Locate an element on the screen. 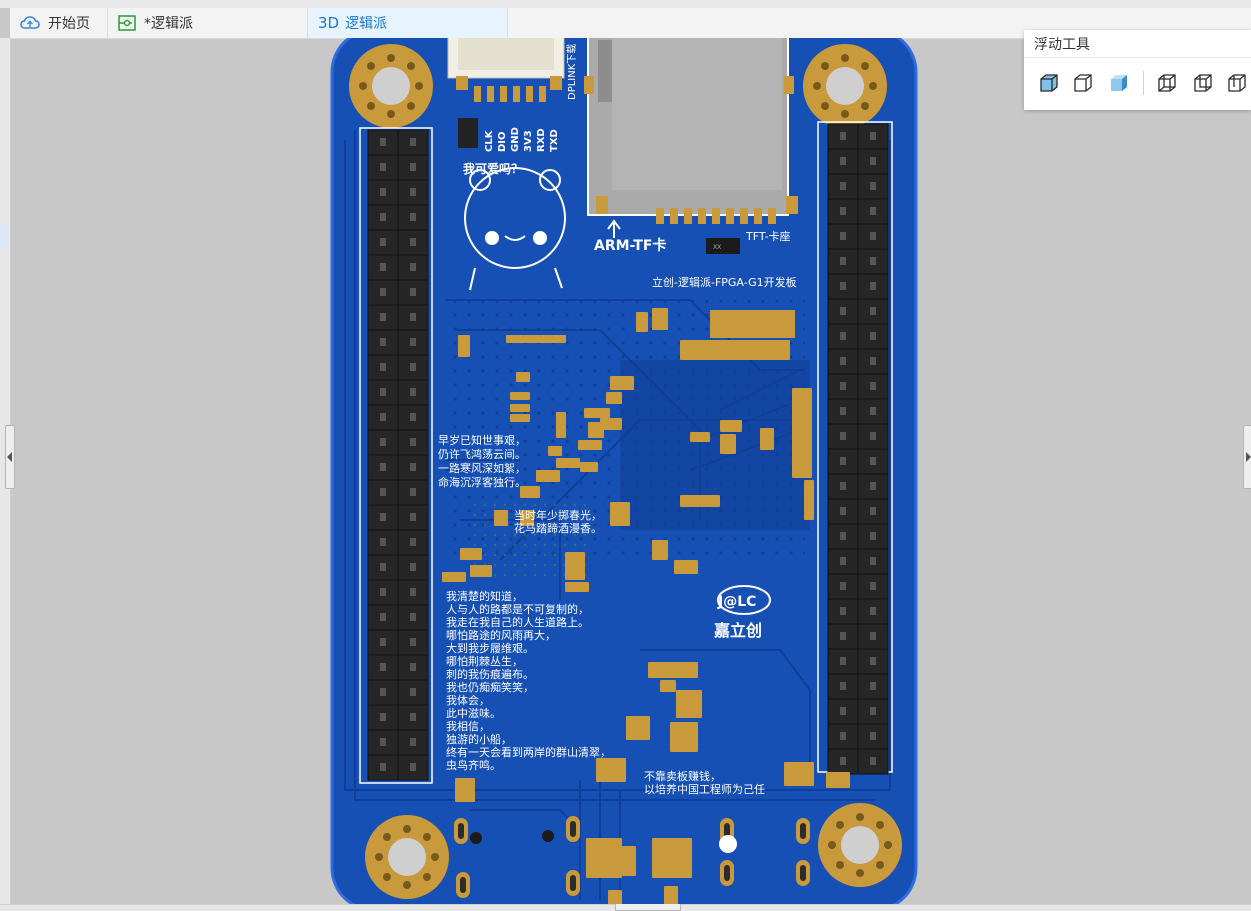 The width and height of the screenshot is (1251, 911). tab-label: 逻辑派 is located at coordinates (366, 24).